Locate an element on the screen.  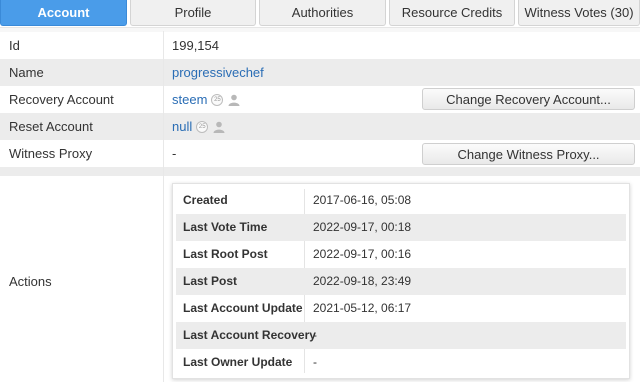
action-row-last-root-post: Last Root Post 2022-09-17, 00:16 is located at coordinates (401, 254).